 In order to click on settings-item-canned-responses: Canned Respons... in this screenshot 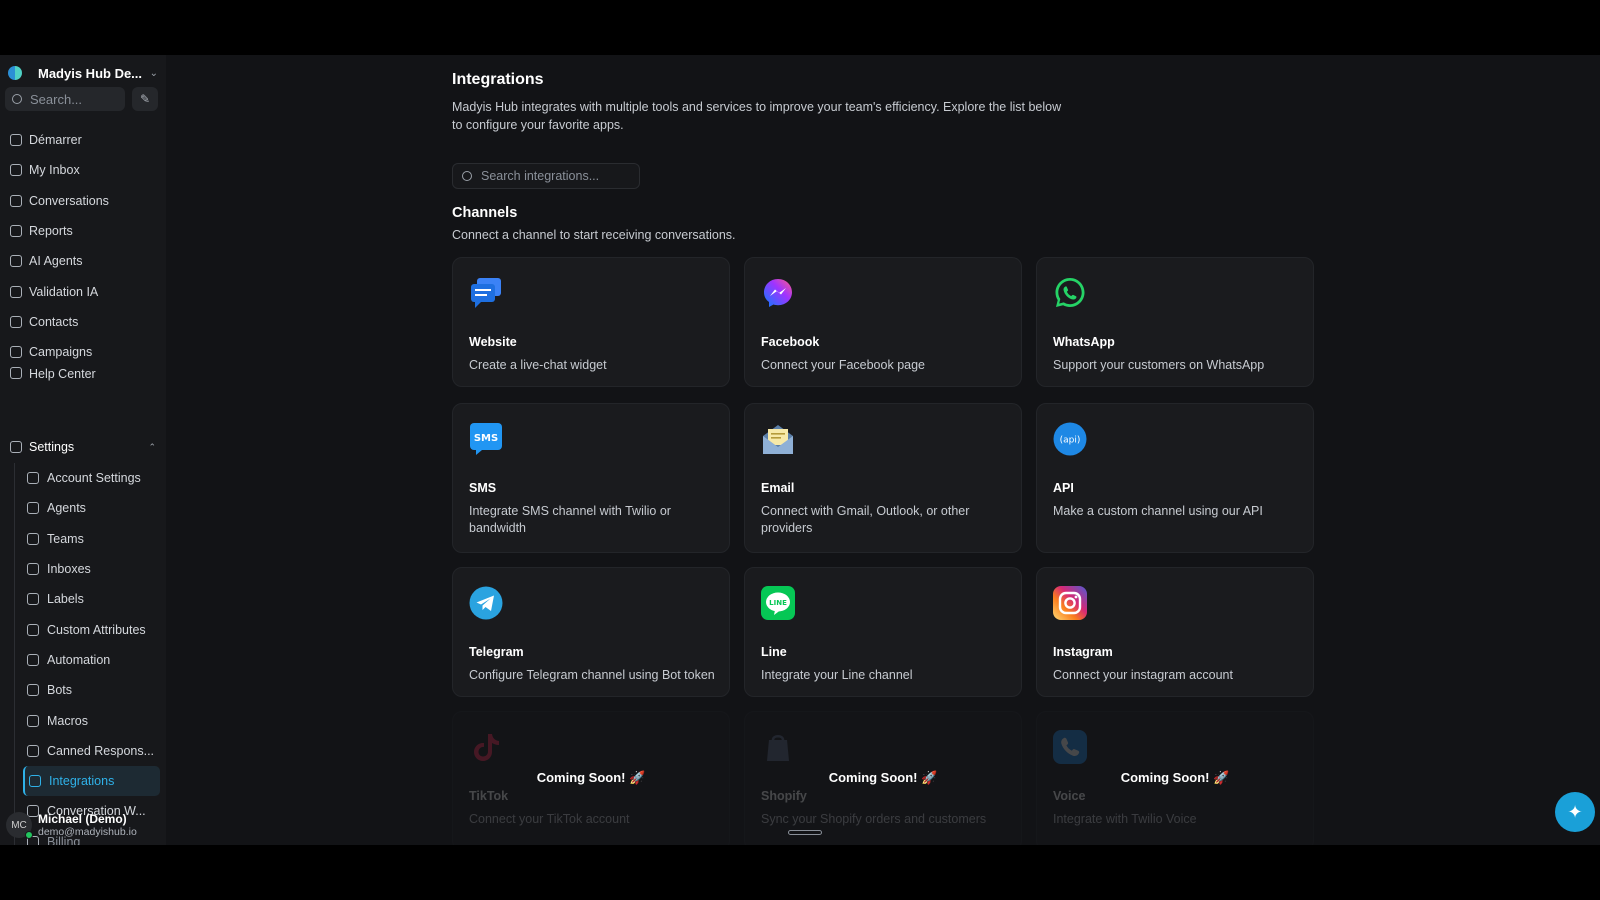, I will do `click(91, 751)`.